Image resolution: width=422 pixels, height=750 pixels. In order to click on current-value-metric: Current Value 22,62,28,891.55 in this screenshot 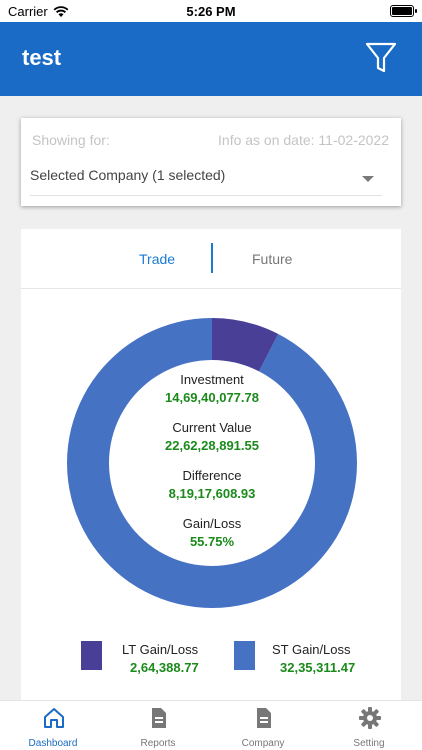, I will do `click(212, 436)`.